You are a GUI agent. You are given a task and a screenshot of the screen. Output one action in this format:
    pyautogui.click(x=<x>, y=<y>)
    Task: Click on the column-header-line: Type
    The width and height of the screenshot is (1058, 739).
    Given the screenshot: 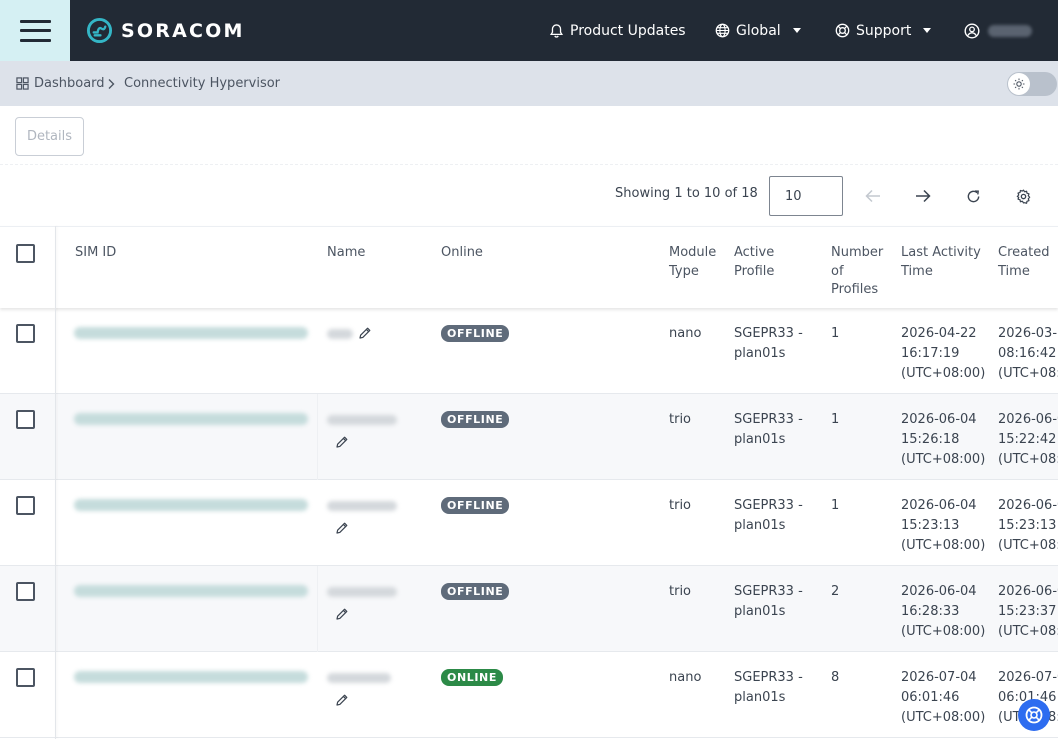 What is the action you would take?
    pyautogui.click(x=684, y=271)
    